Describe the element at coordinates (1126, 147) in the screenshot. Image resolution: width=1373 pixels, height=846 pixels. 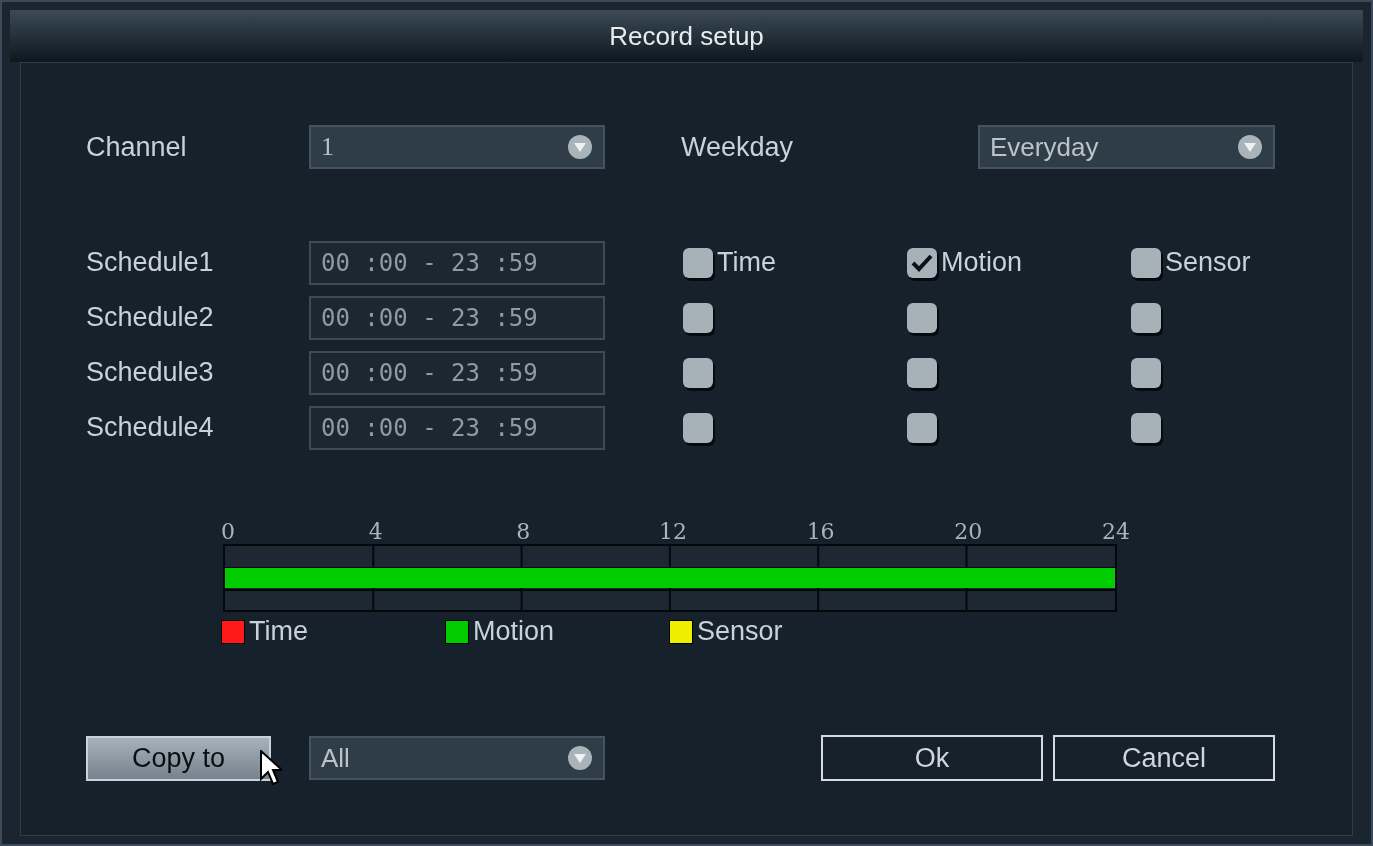
I see `weekday-dropdown: Everyday` at that location.